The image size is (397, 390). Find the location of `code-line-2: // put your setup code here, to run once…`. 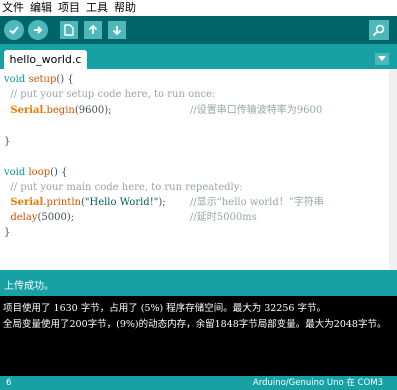

code-line-2: // put your setup code here, to run once… is located at coordinates (110, 94).